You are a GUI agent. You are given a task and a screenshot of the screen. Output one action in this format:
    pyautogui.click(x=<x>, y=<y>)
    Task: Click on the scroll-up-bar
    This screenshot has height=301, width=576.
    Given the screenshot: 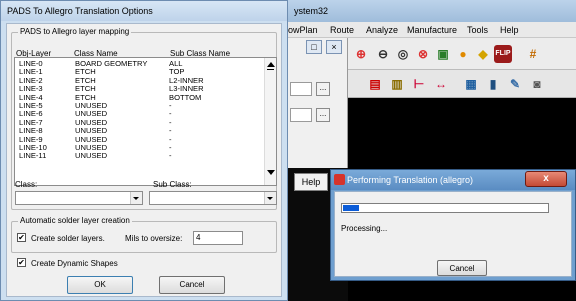 What is the action you would take?
    pyautogui.click(x=270, y=69)
    